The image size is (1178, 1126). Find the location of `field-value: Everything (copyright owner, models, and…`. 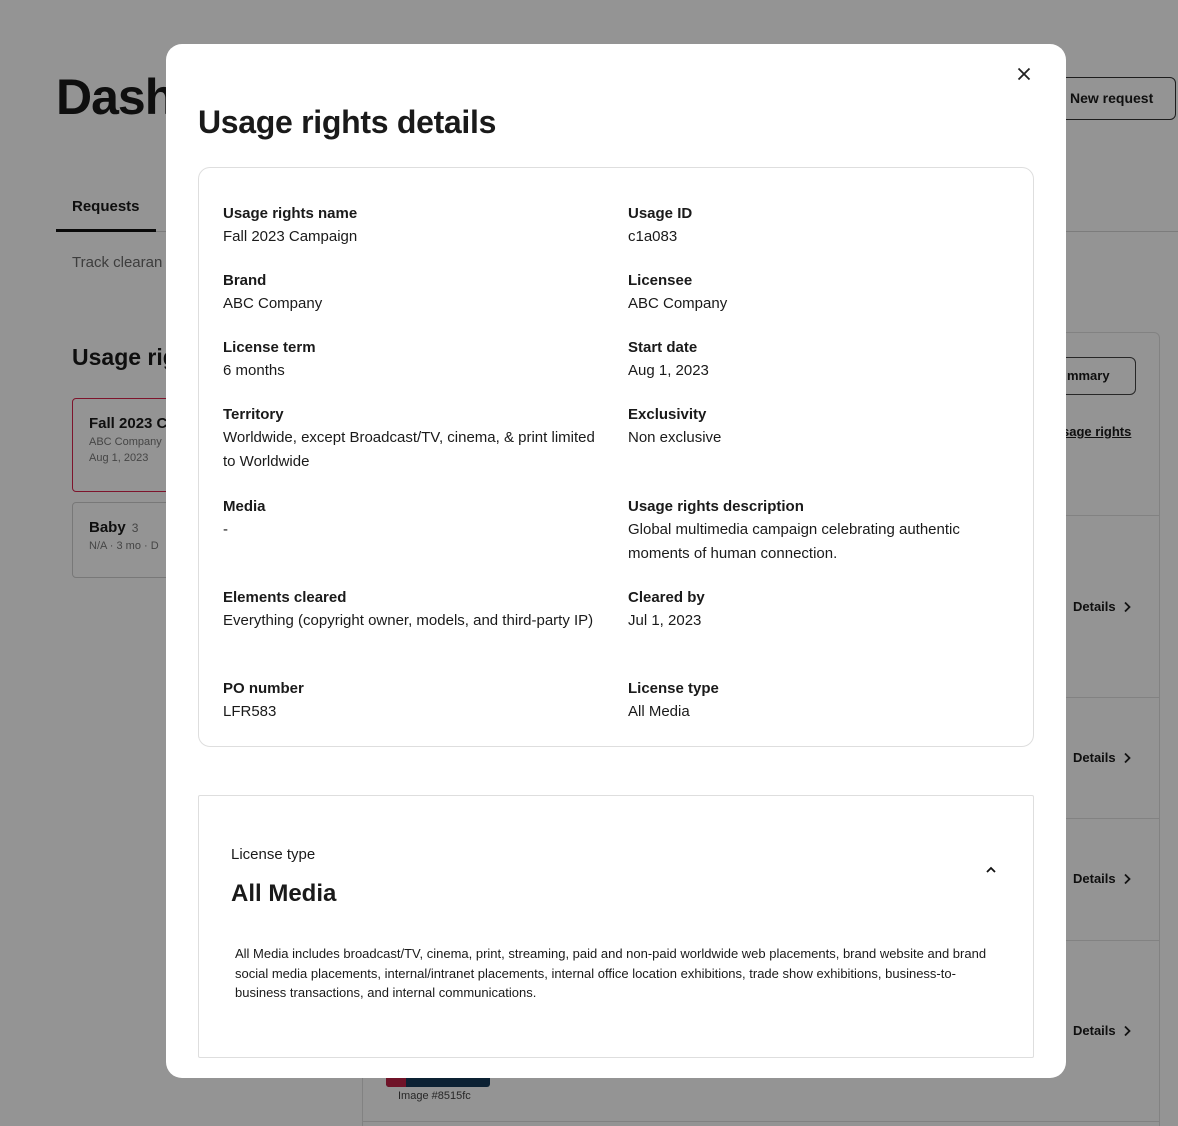

field-value: Everything (copyright owner, models, and… is located at coordinates (408, 620).